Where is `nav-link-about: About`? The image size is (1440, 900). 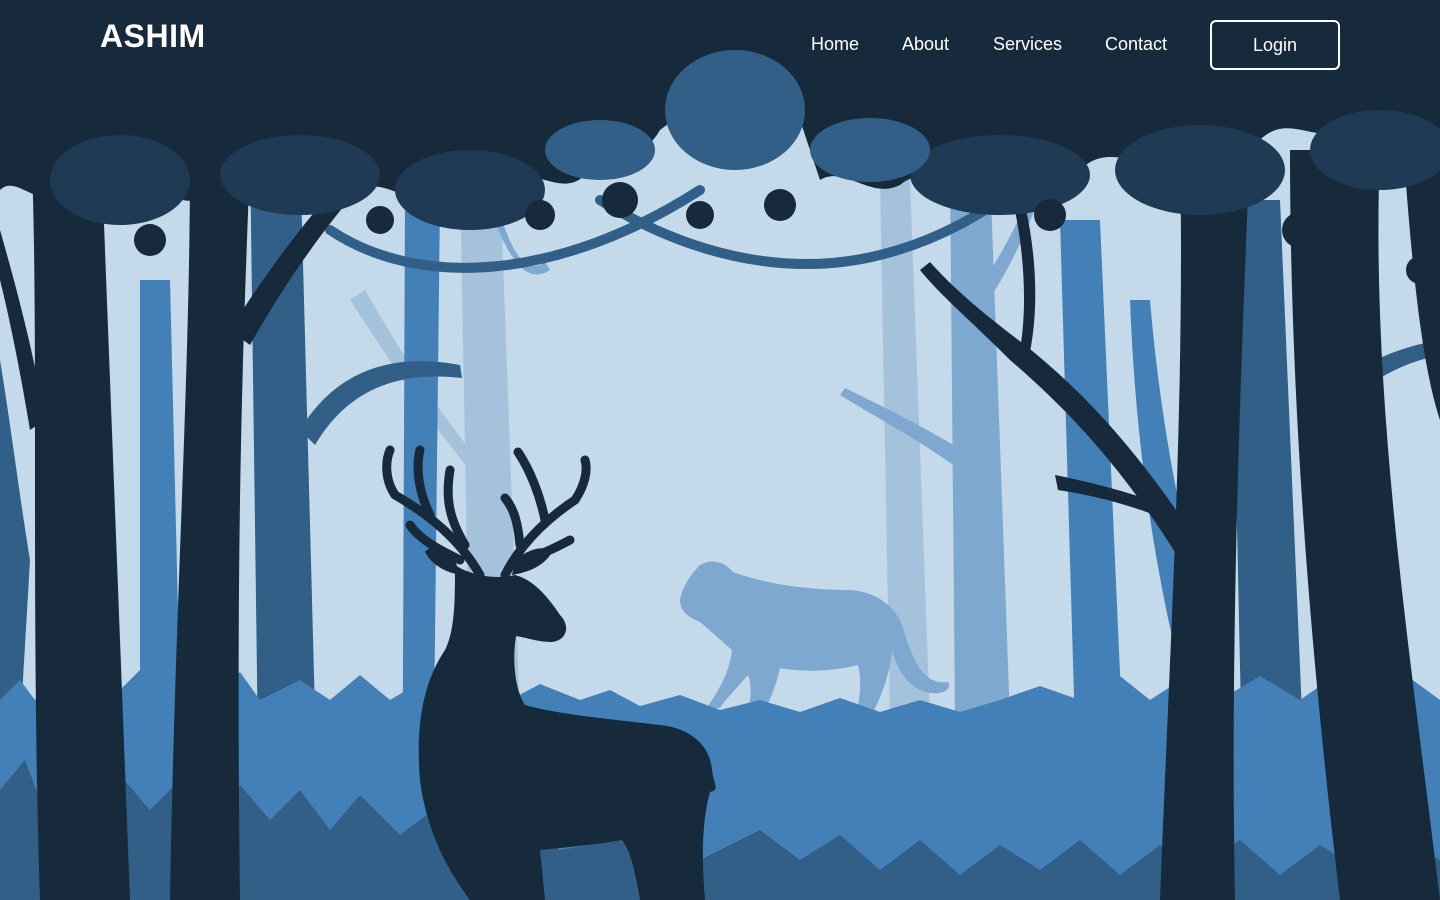 nav-link-about: About is located at coordinates (925, 44).